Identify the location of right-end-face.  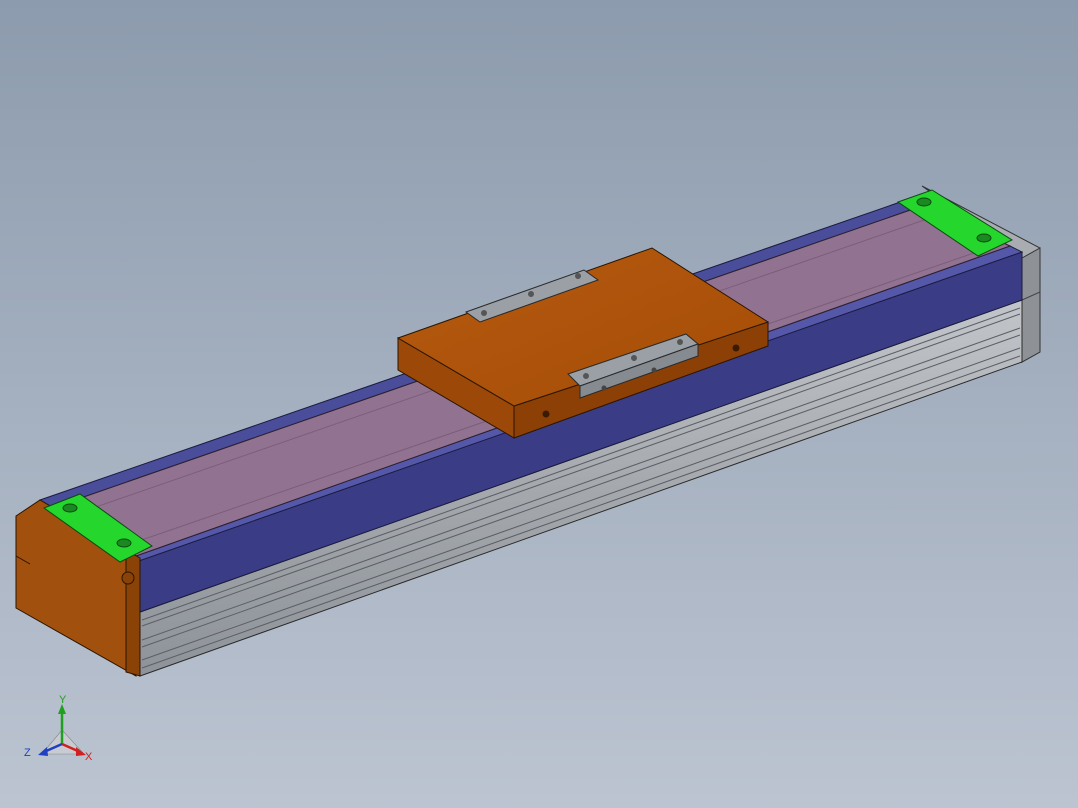
(1031, 305).